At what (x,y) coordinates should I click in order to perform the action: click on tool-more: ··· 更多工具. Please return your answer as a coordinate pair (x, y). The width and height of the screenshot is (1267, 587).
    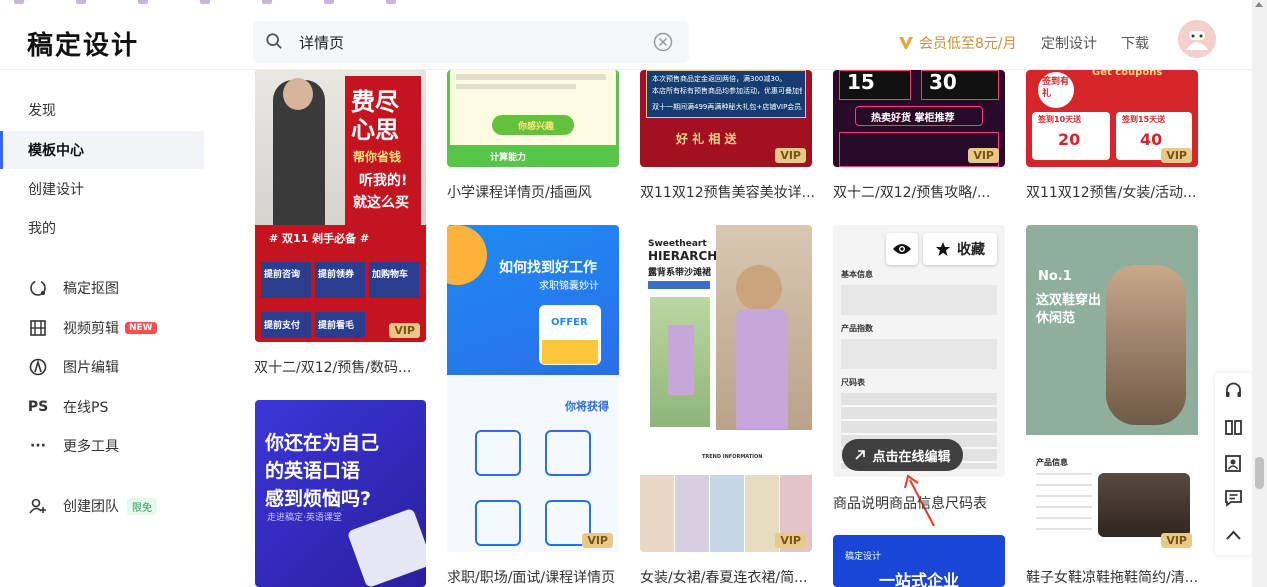
    Looking at the image, I should click on (118, 446).